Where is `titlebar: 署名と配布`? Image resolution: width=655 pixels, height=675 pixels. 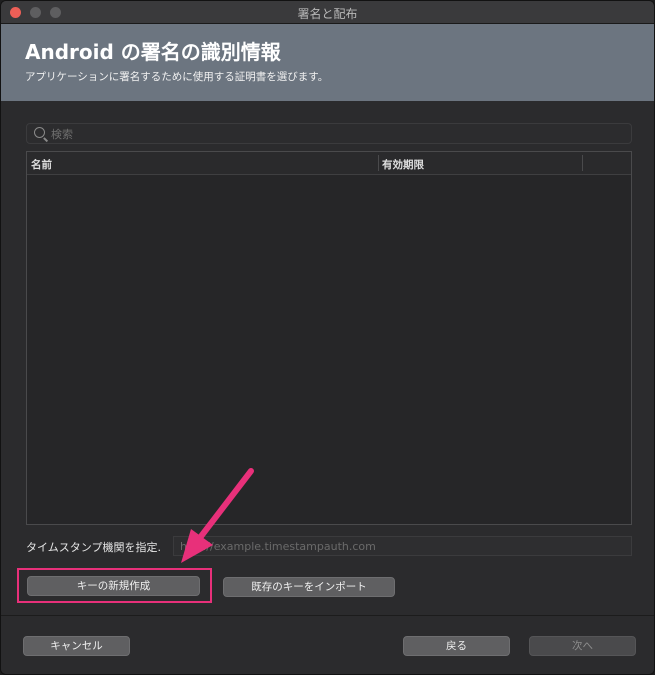
titlebar: 署名と配布 is located at coordinates (327, 12).